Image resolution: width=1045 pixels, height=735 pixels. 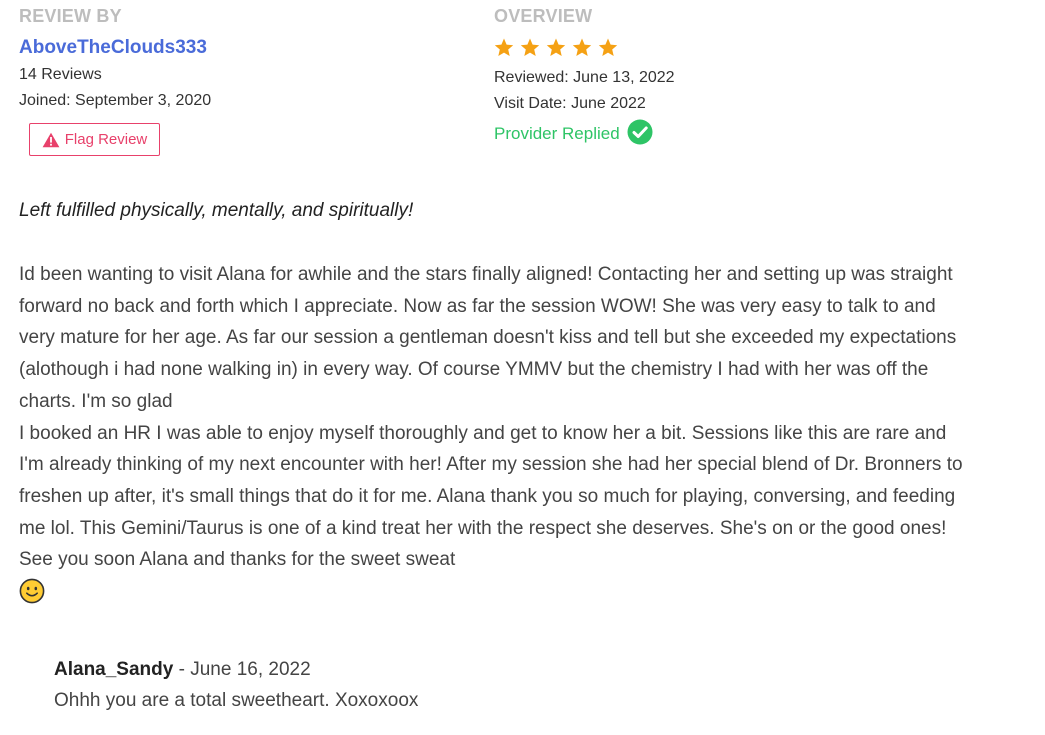 What do you see at coordinates (704, 47) in the screenshot?
I see `star-rating` at bounding box center [704, 47].